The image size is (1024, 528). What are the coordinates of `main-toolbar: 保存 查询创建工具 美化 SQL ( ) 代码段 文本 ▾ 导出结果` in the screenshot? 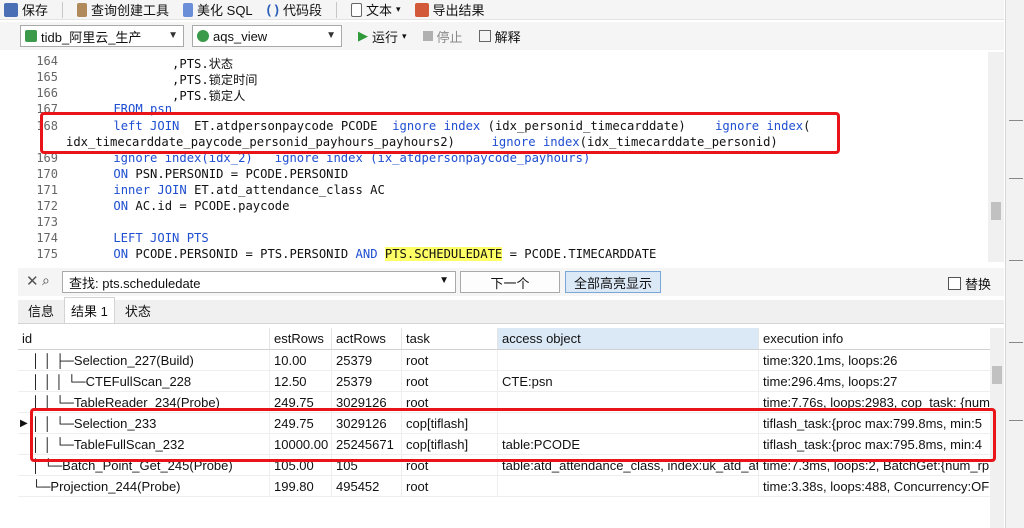 It's located at (502, 10).